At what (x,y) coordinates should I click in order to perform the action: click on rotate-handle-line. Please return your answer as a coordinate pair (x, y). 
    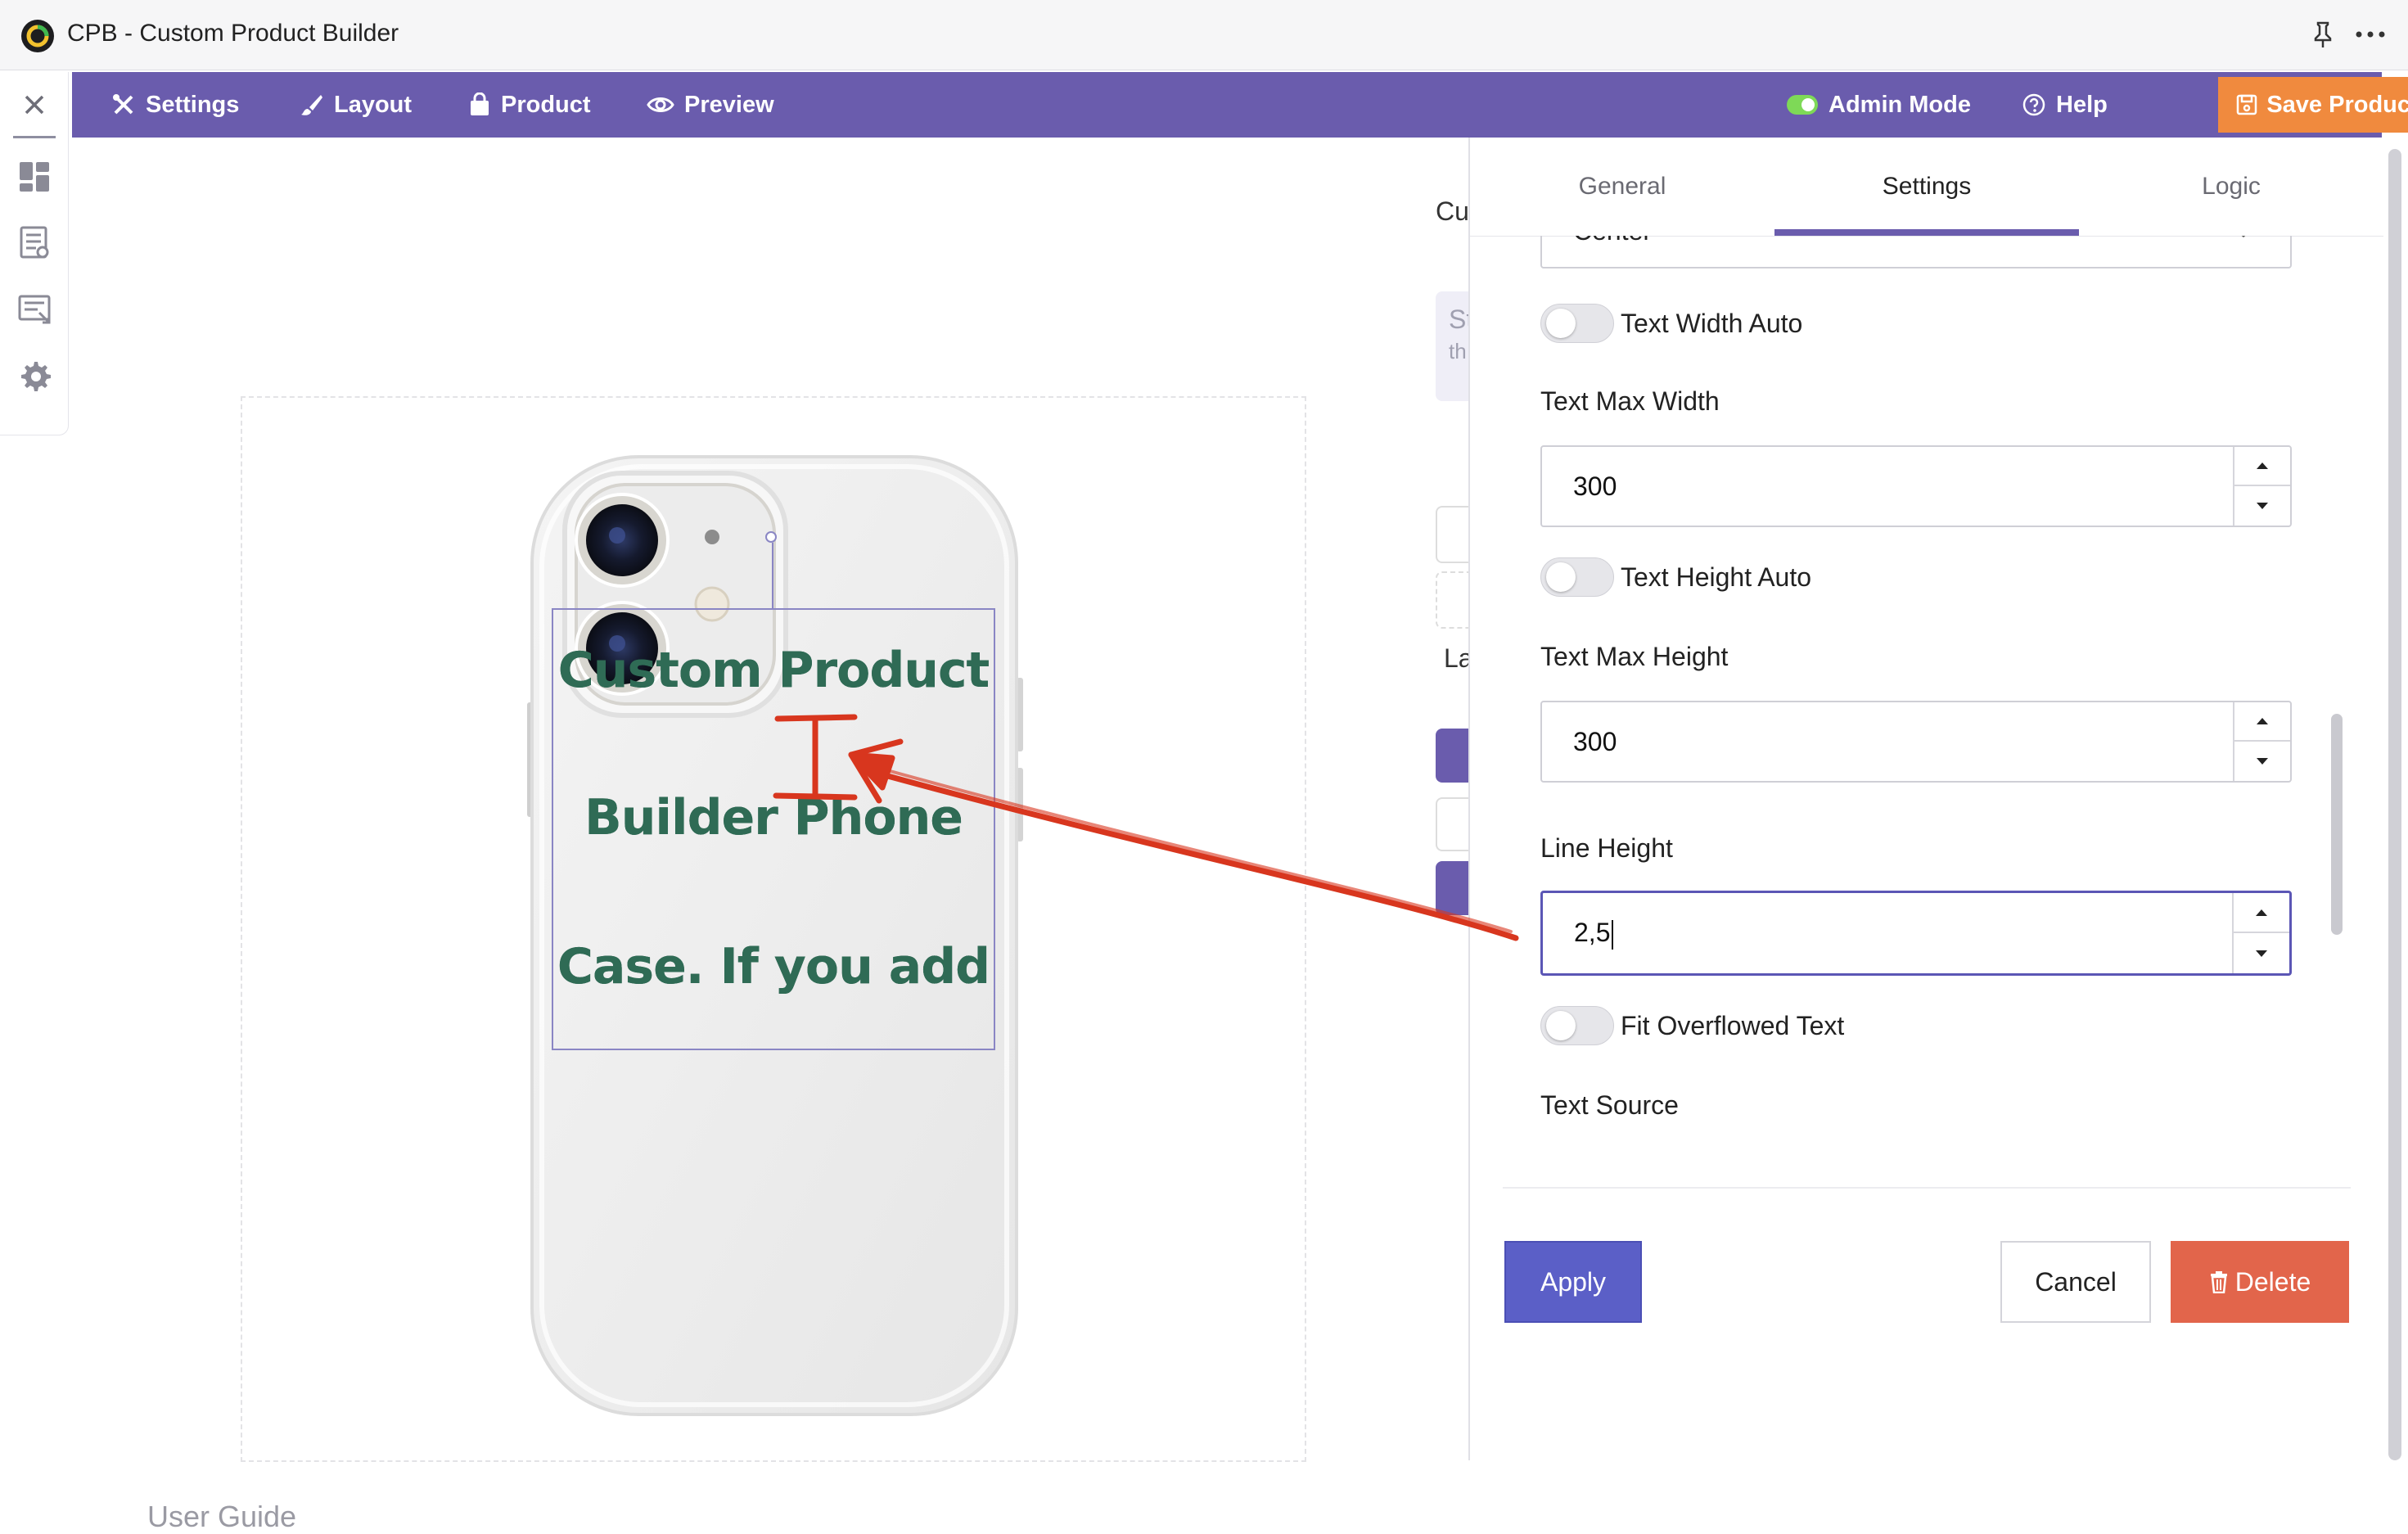
    Looking at the image, I should click on (772, 575).